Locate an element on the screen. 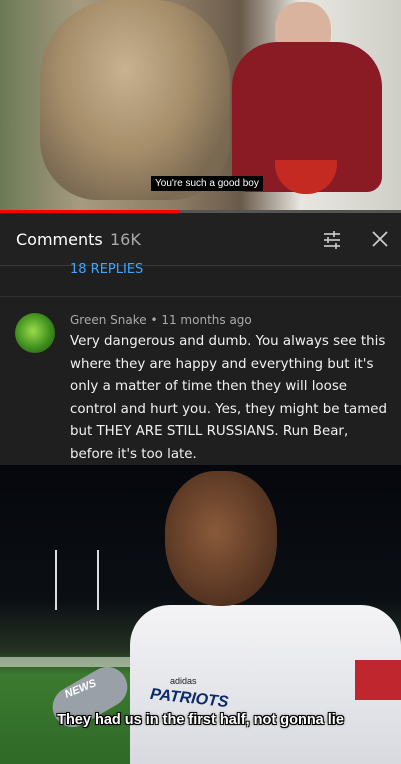  comments-count: 16K is located at coordinates (125, 239).